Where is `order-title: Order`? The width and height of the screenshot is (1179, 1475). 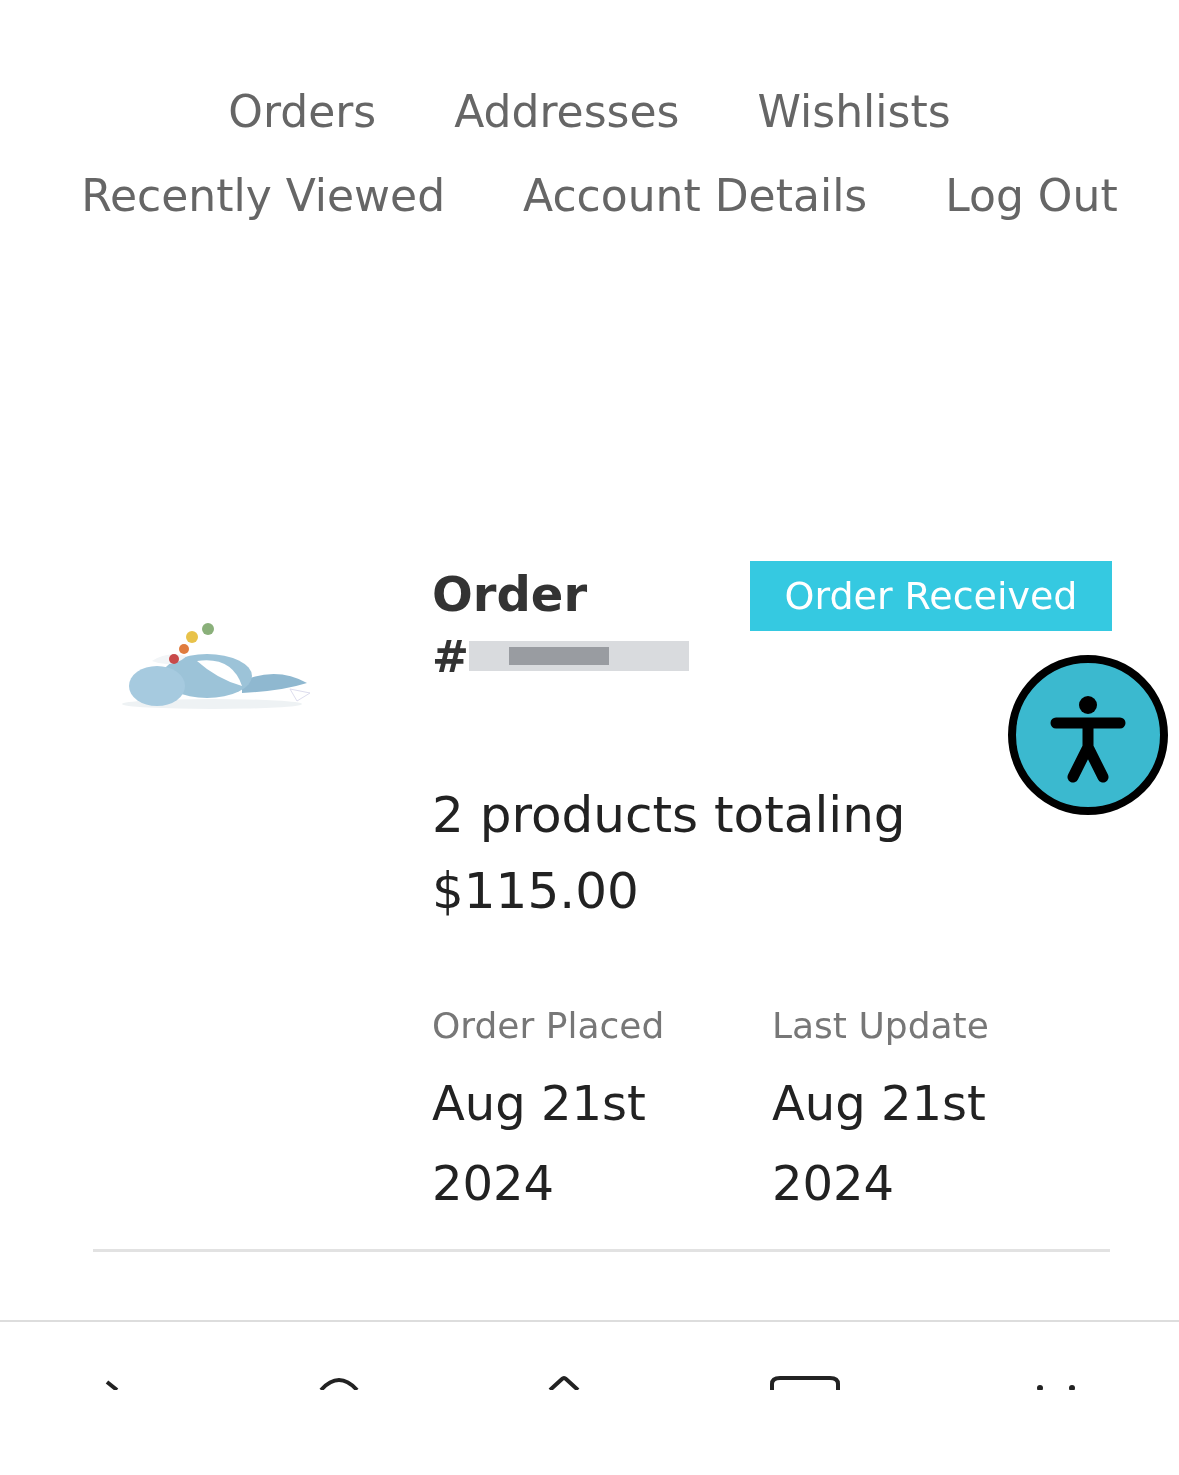
order-title: Order is located at coordinates (510, 594).